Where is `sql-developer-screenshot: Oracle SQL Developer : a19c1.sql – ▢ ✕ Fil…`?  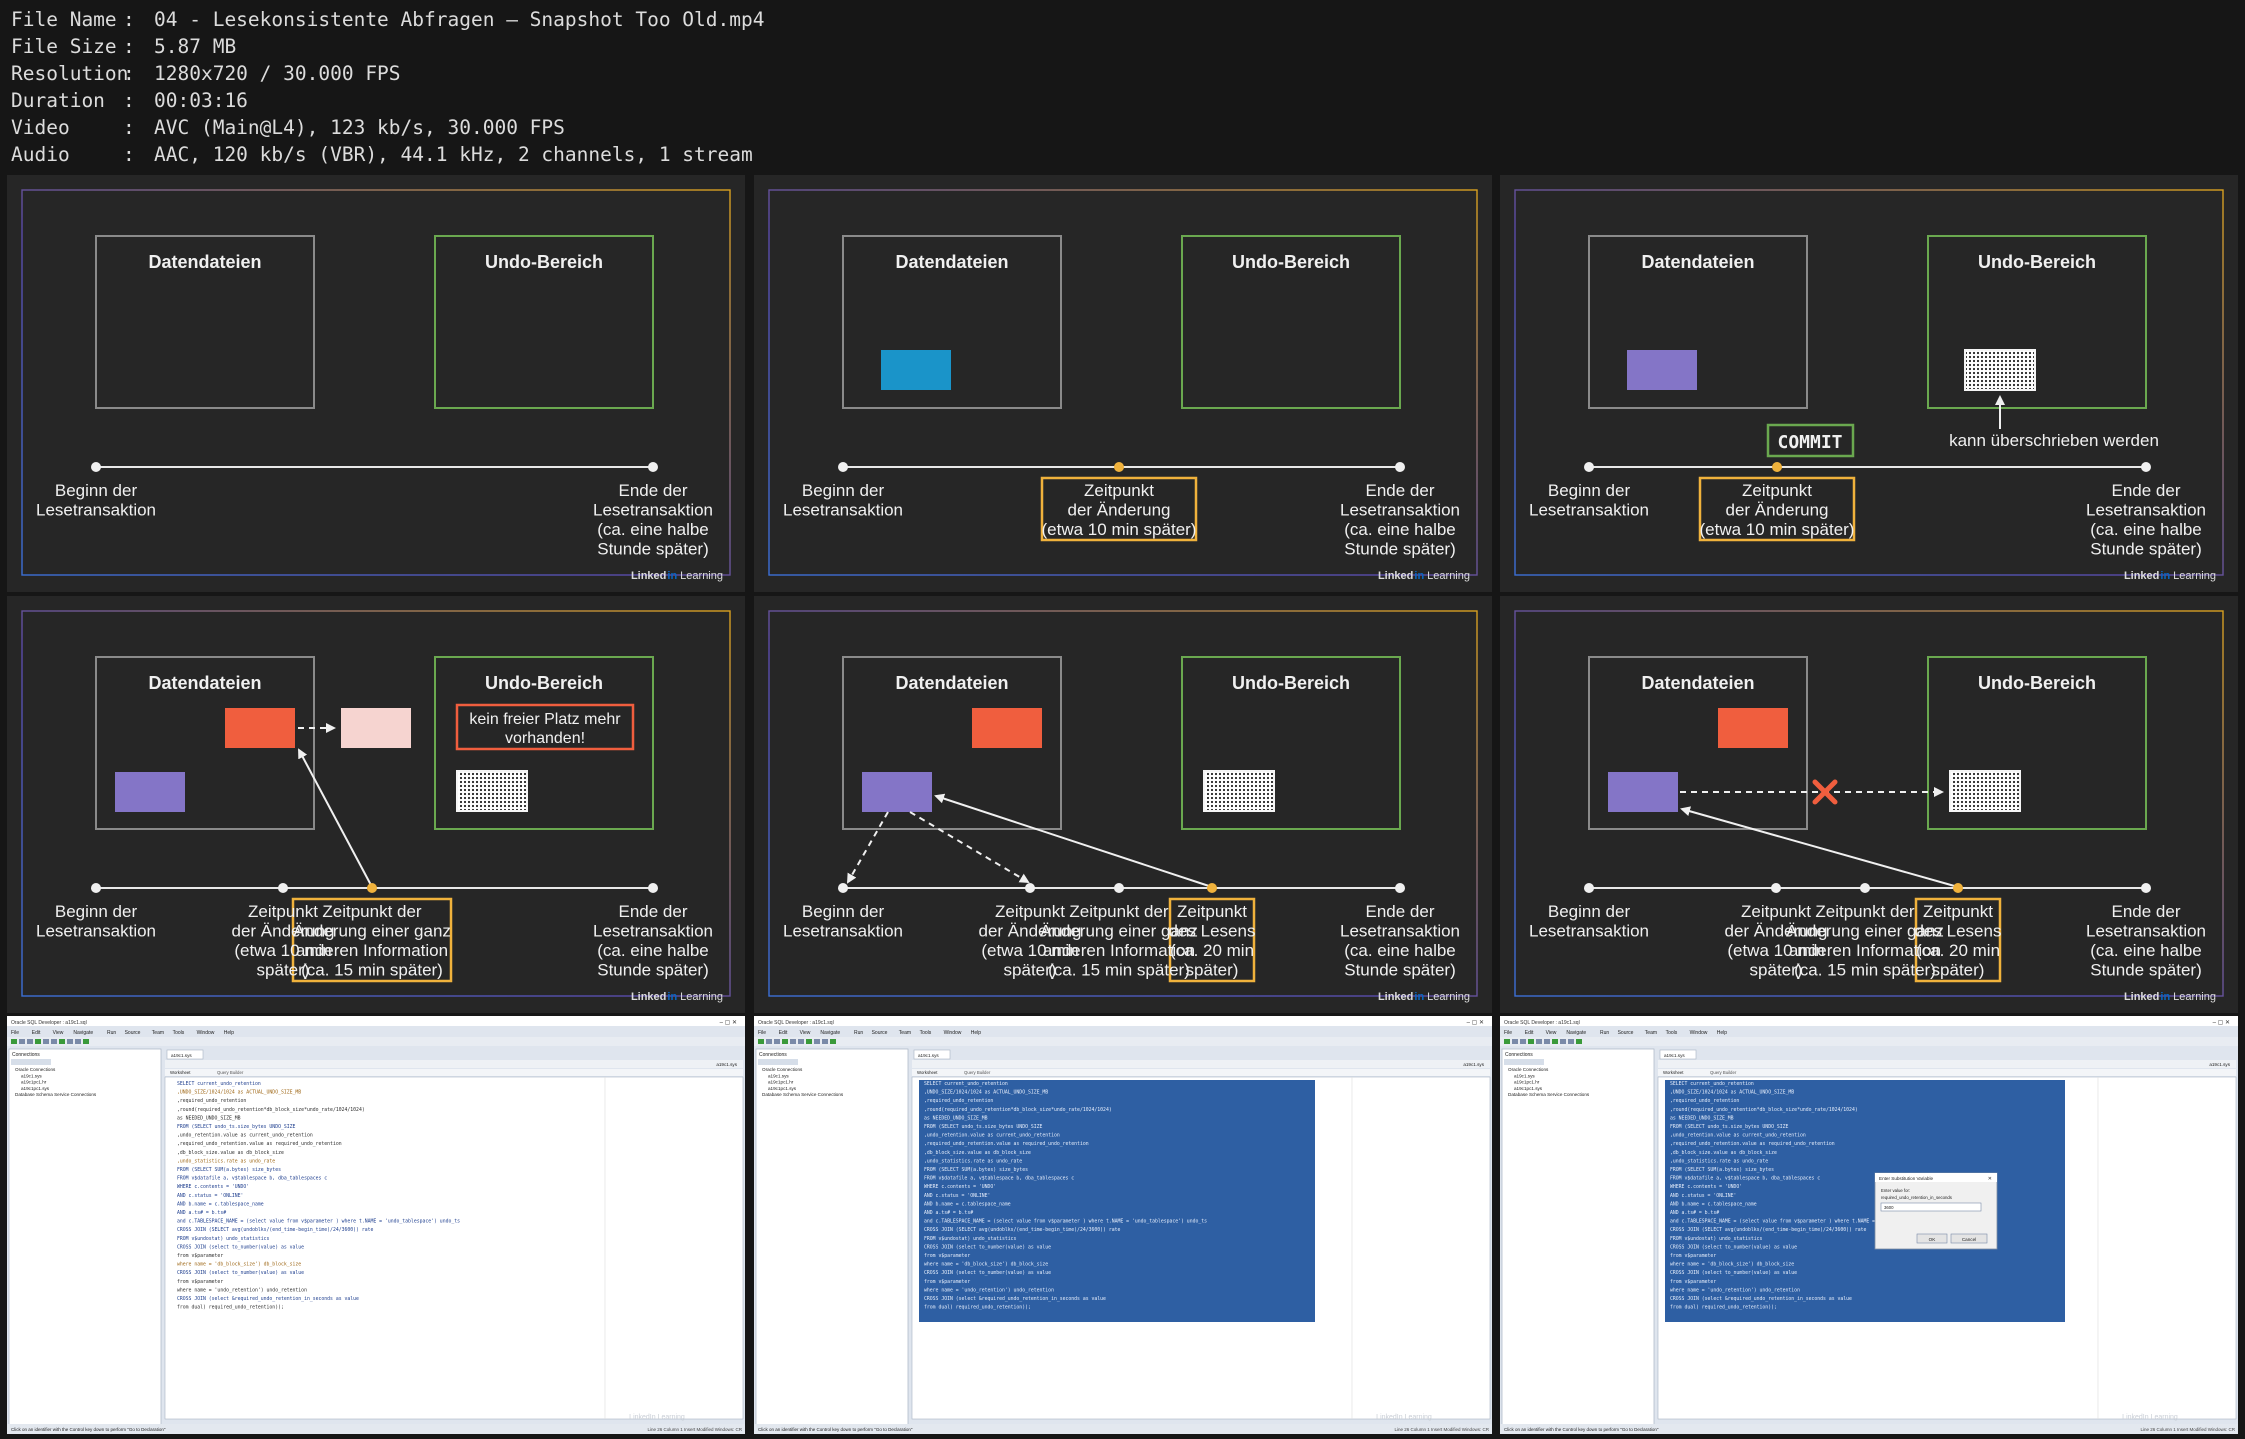
sql-developer-screenshot: Oracle SQL Developer : a19c1.sql – ▢ ✕ Fil… is located at coordinates (376, 1225).